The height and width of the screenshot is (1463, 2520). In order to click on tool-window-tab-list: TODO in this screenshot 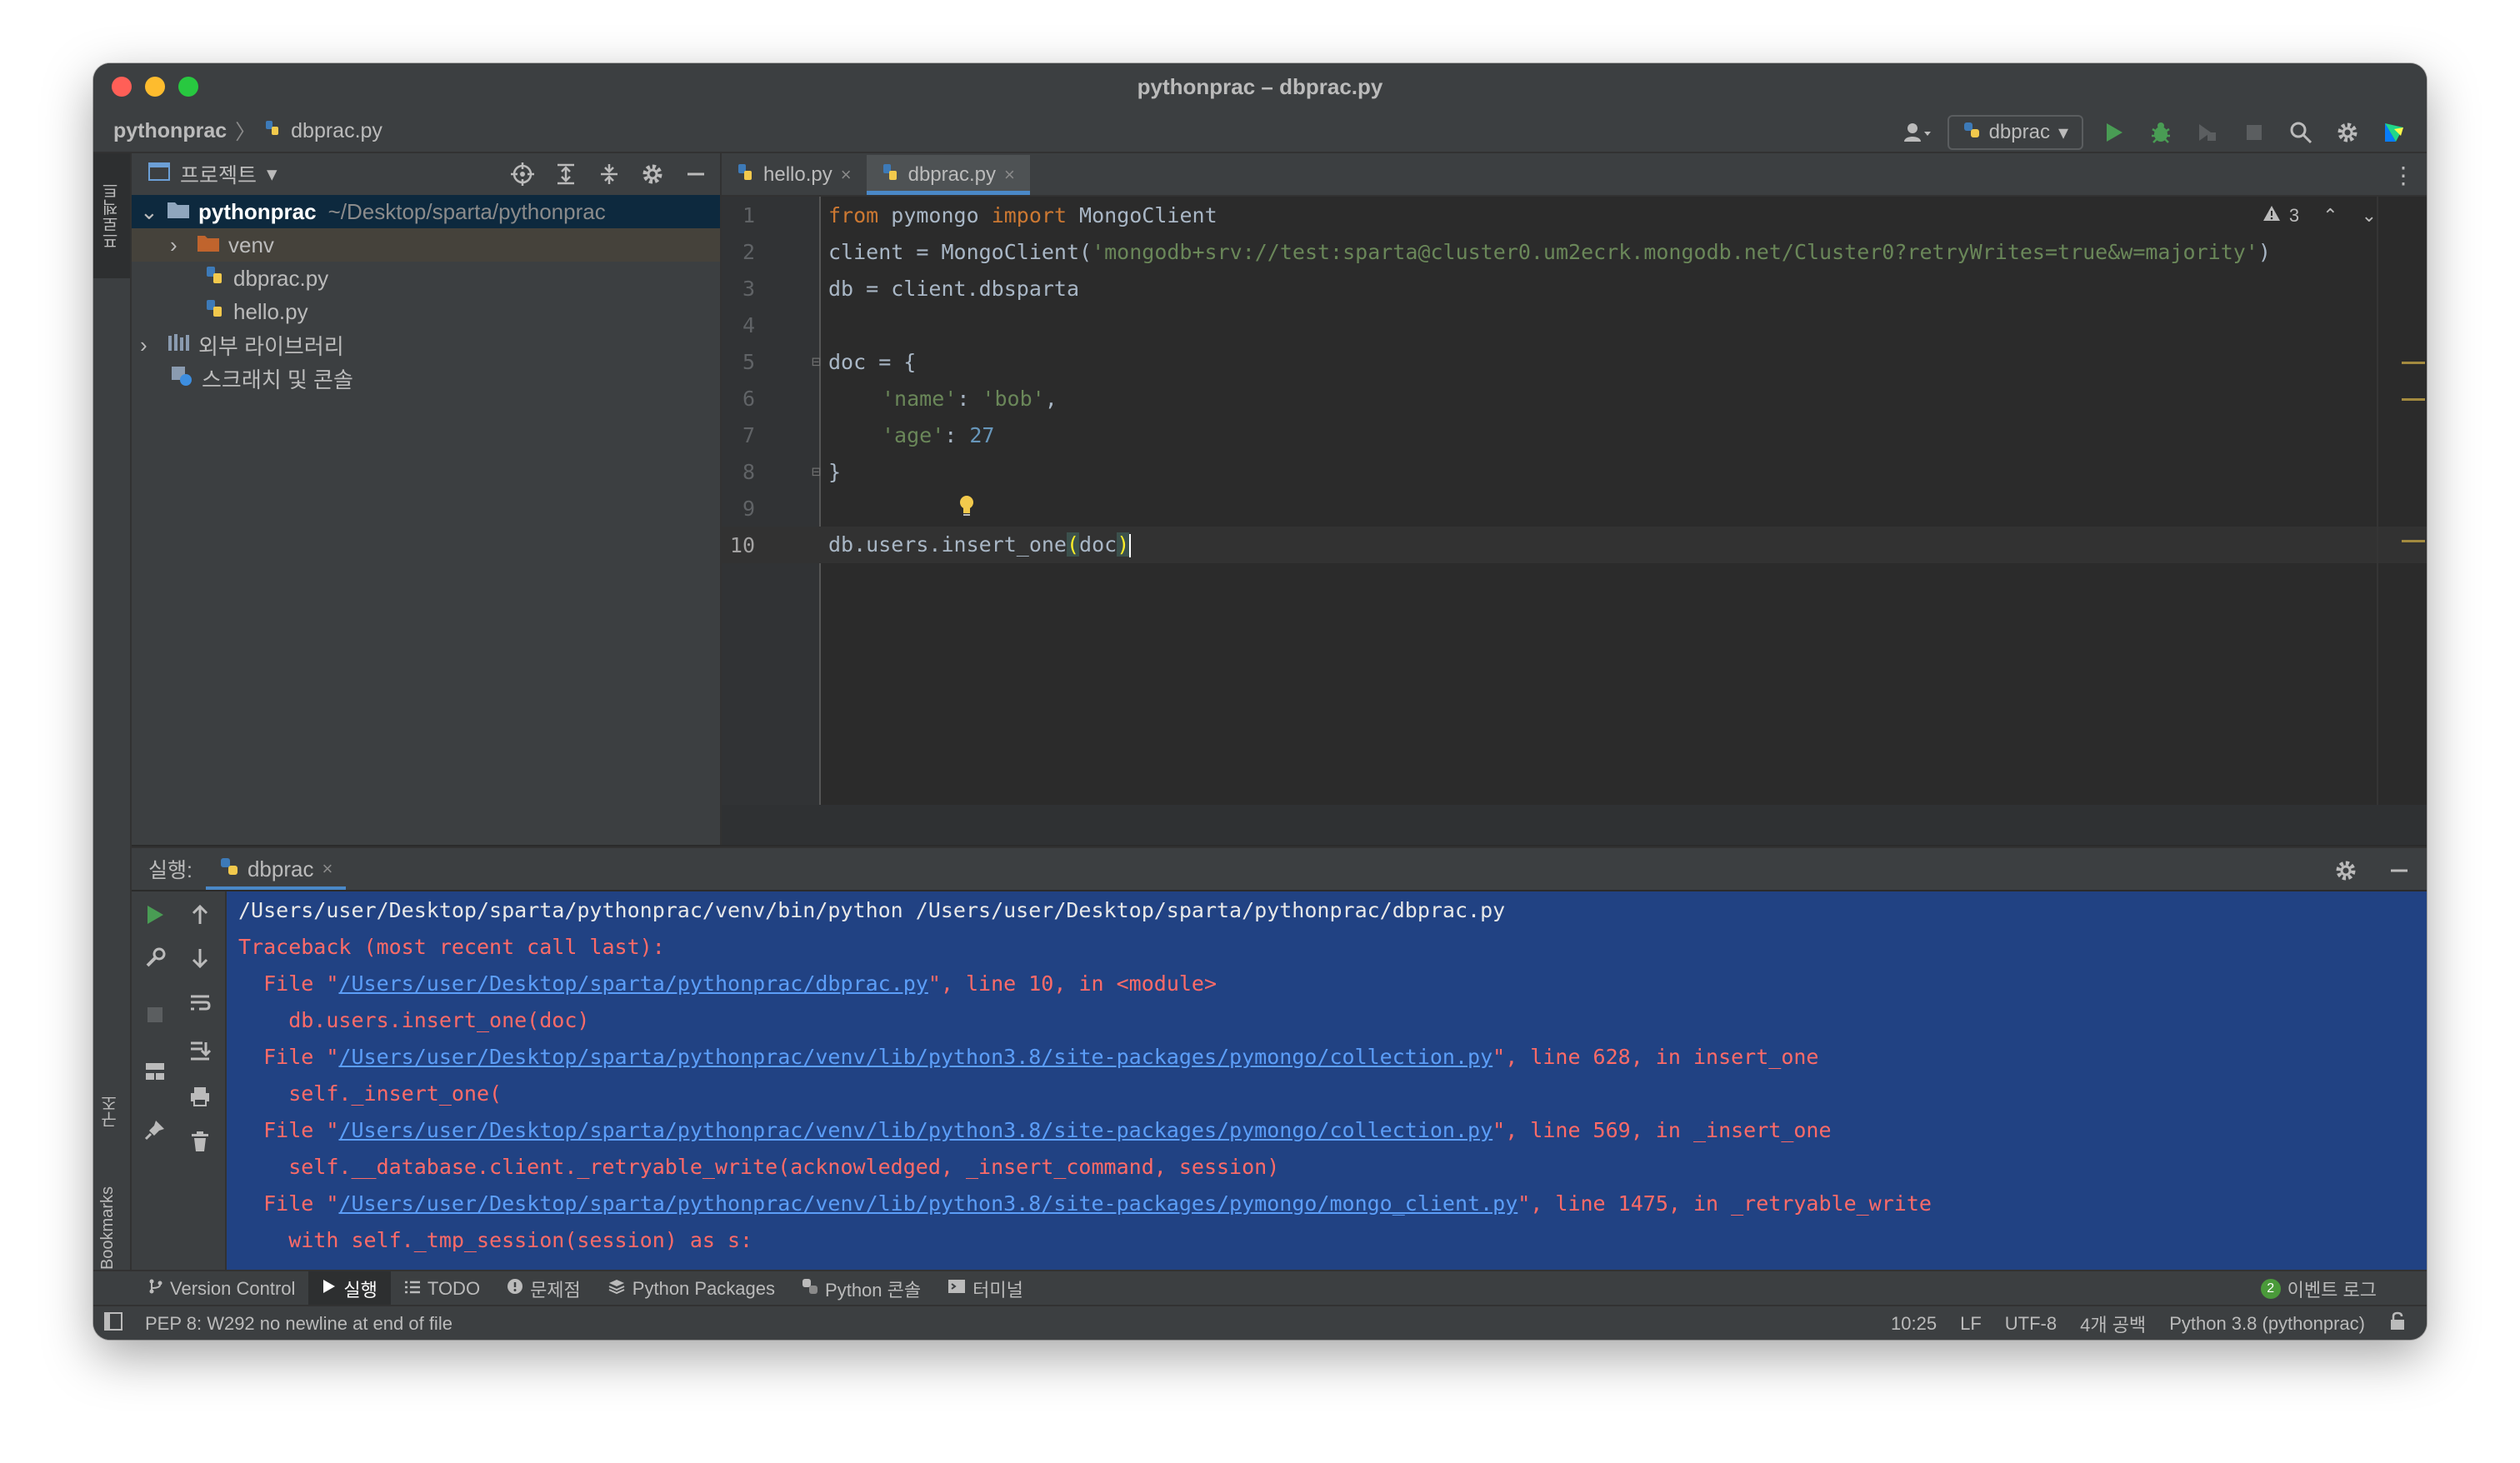, I will do `click(442, 1288)`.